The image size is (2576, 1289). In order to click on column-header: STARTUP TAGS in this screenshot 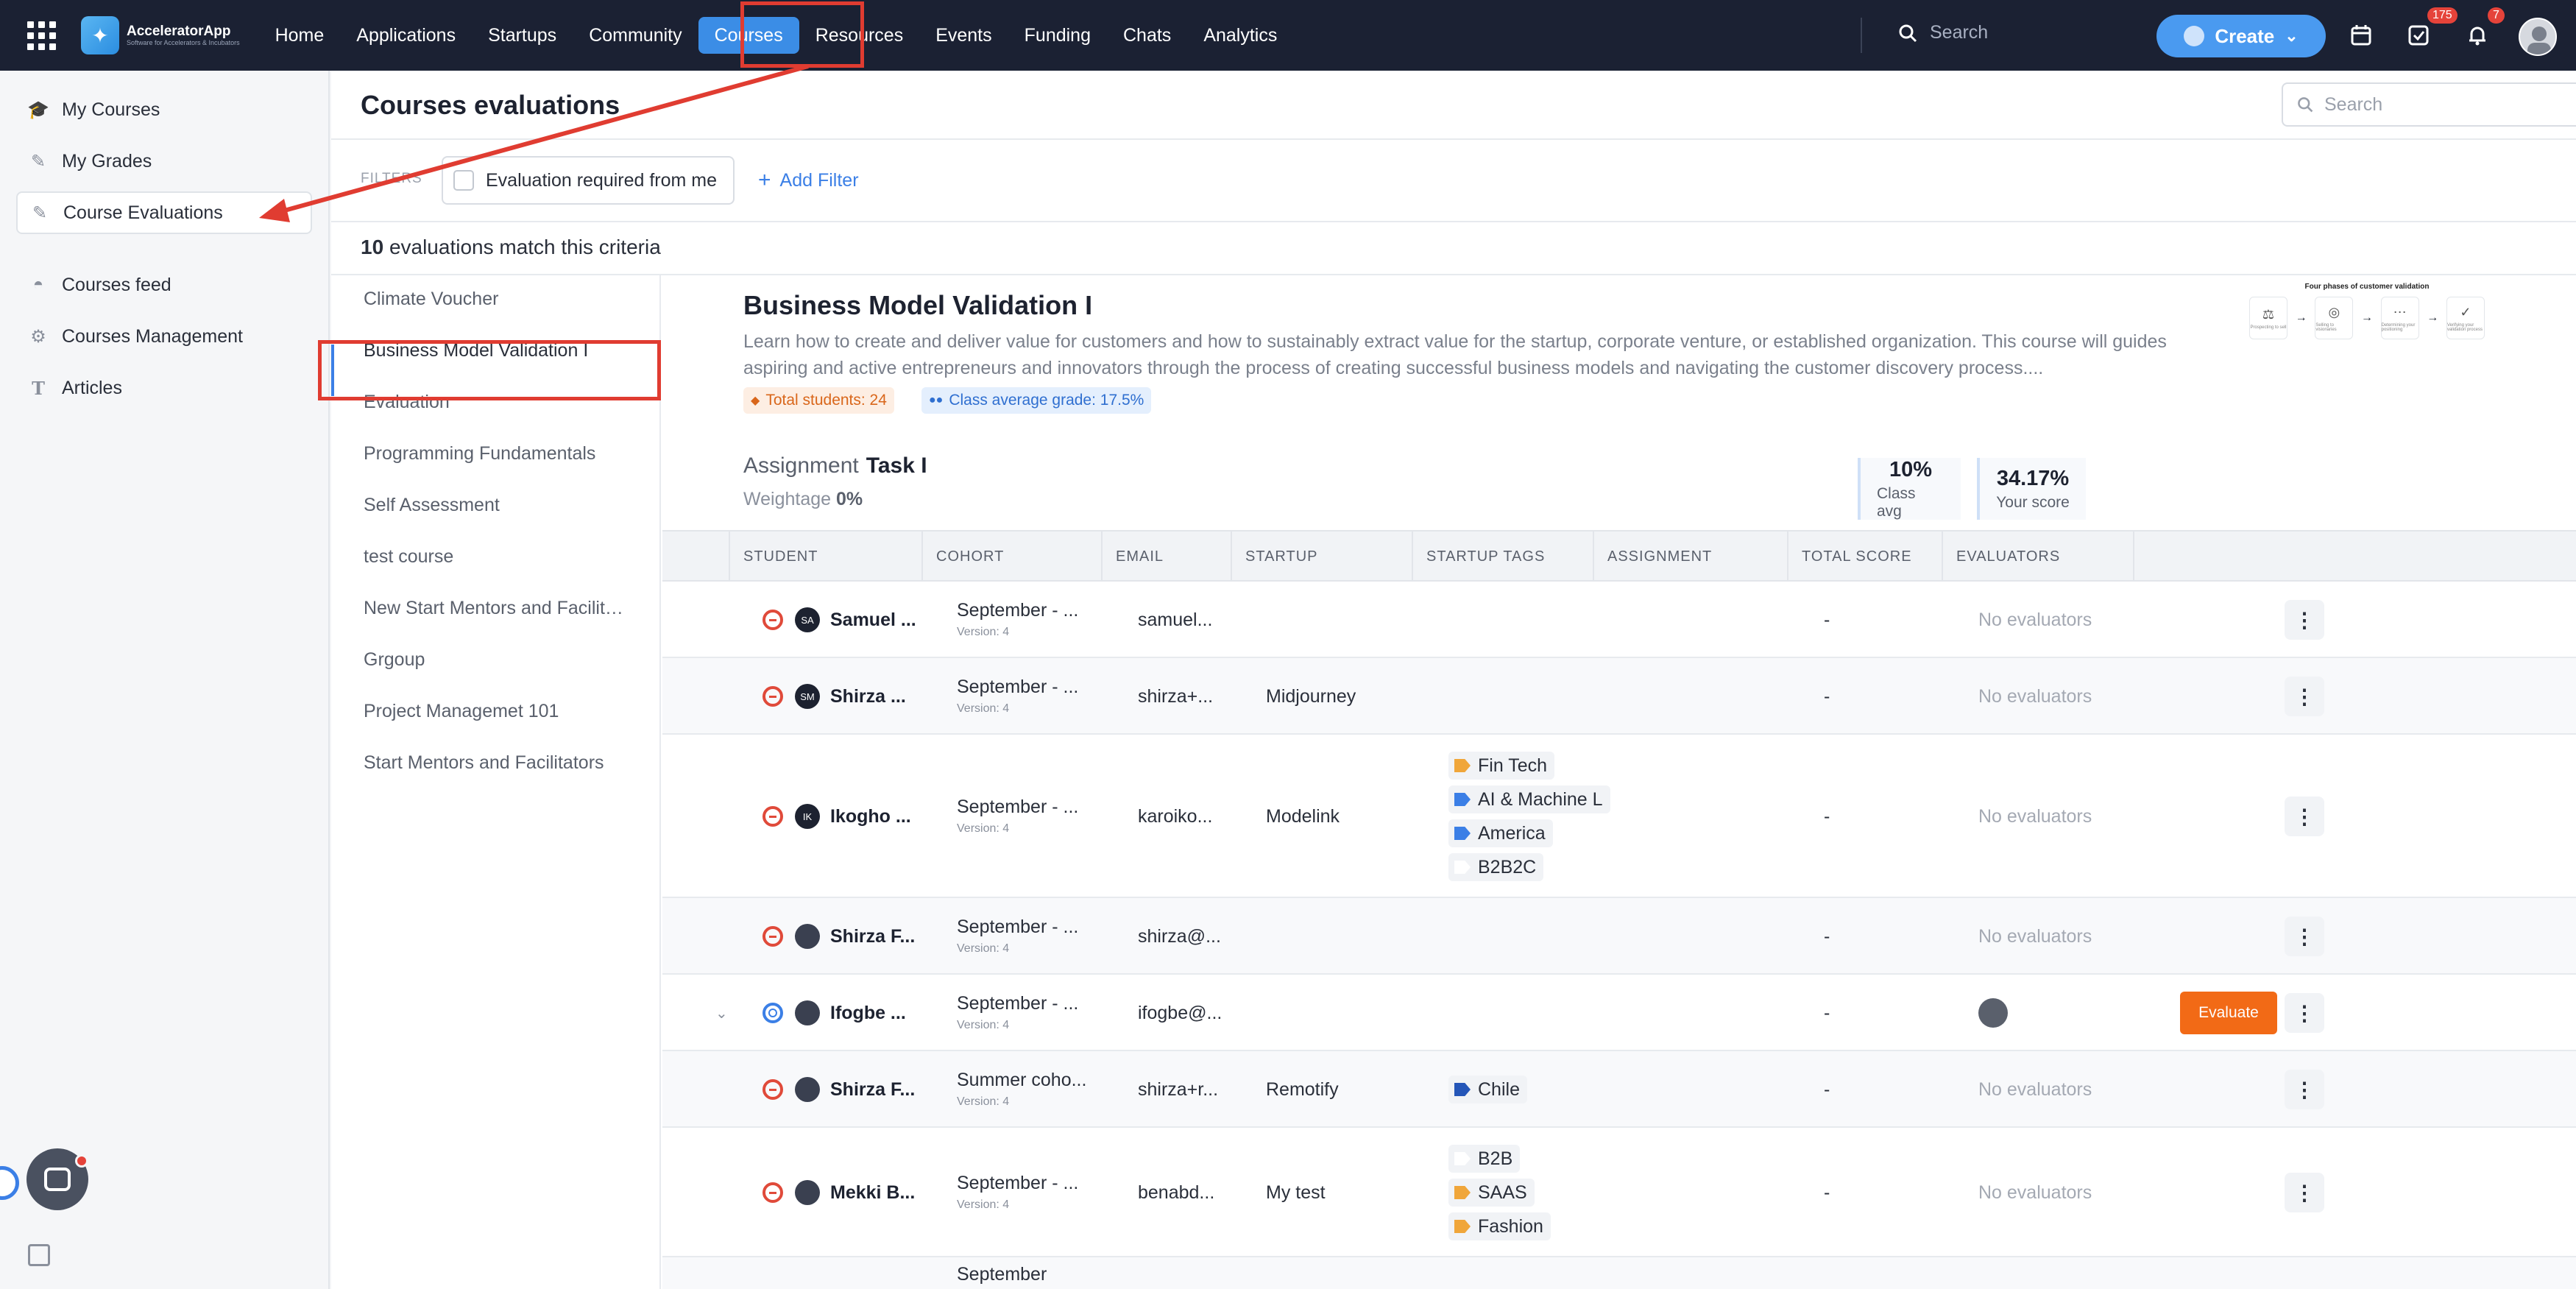, I will do `click(1502, 557)`.